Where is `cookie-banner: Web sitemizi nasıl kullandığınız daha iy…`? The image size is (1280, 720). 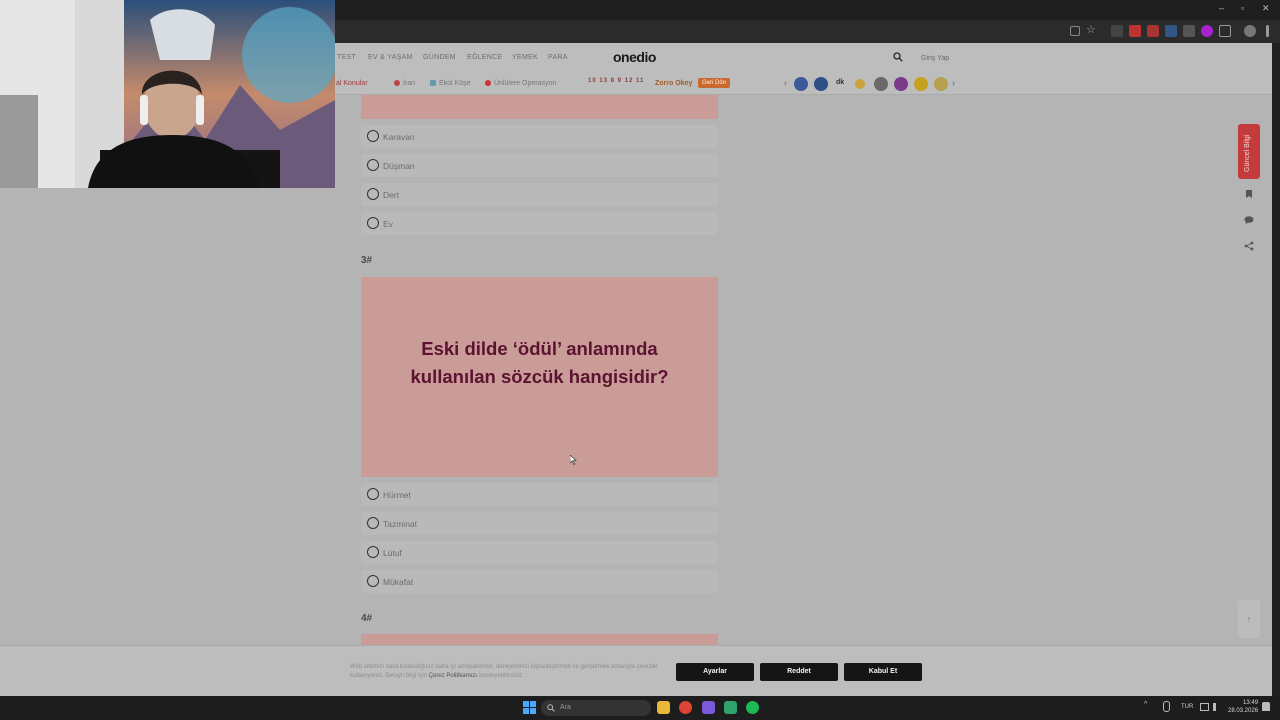 cookie-banner: Web sitemizi nasıl kullandığınız daha iy… is located at coordinates (636, 670).